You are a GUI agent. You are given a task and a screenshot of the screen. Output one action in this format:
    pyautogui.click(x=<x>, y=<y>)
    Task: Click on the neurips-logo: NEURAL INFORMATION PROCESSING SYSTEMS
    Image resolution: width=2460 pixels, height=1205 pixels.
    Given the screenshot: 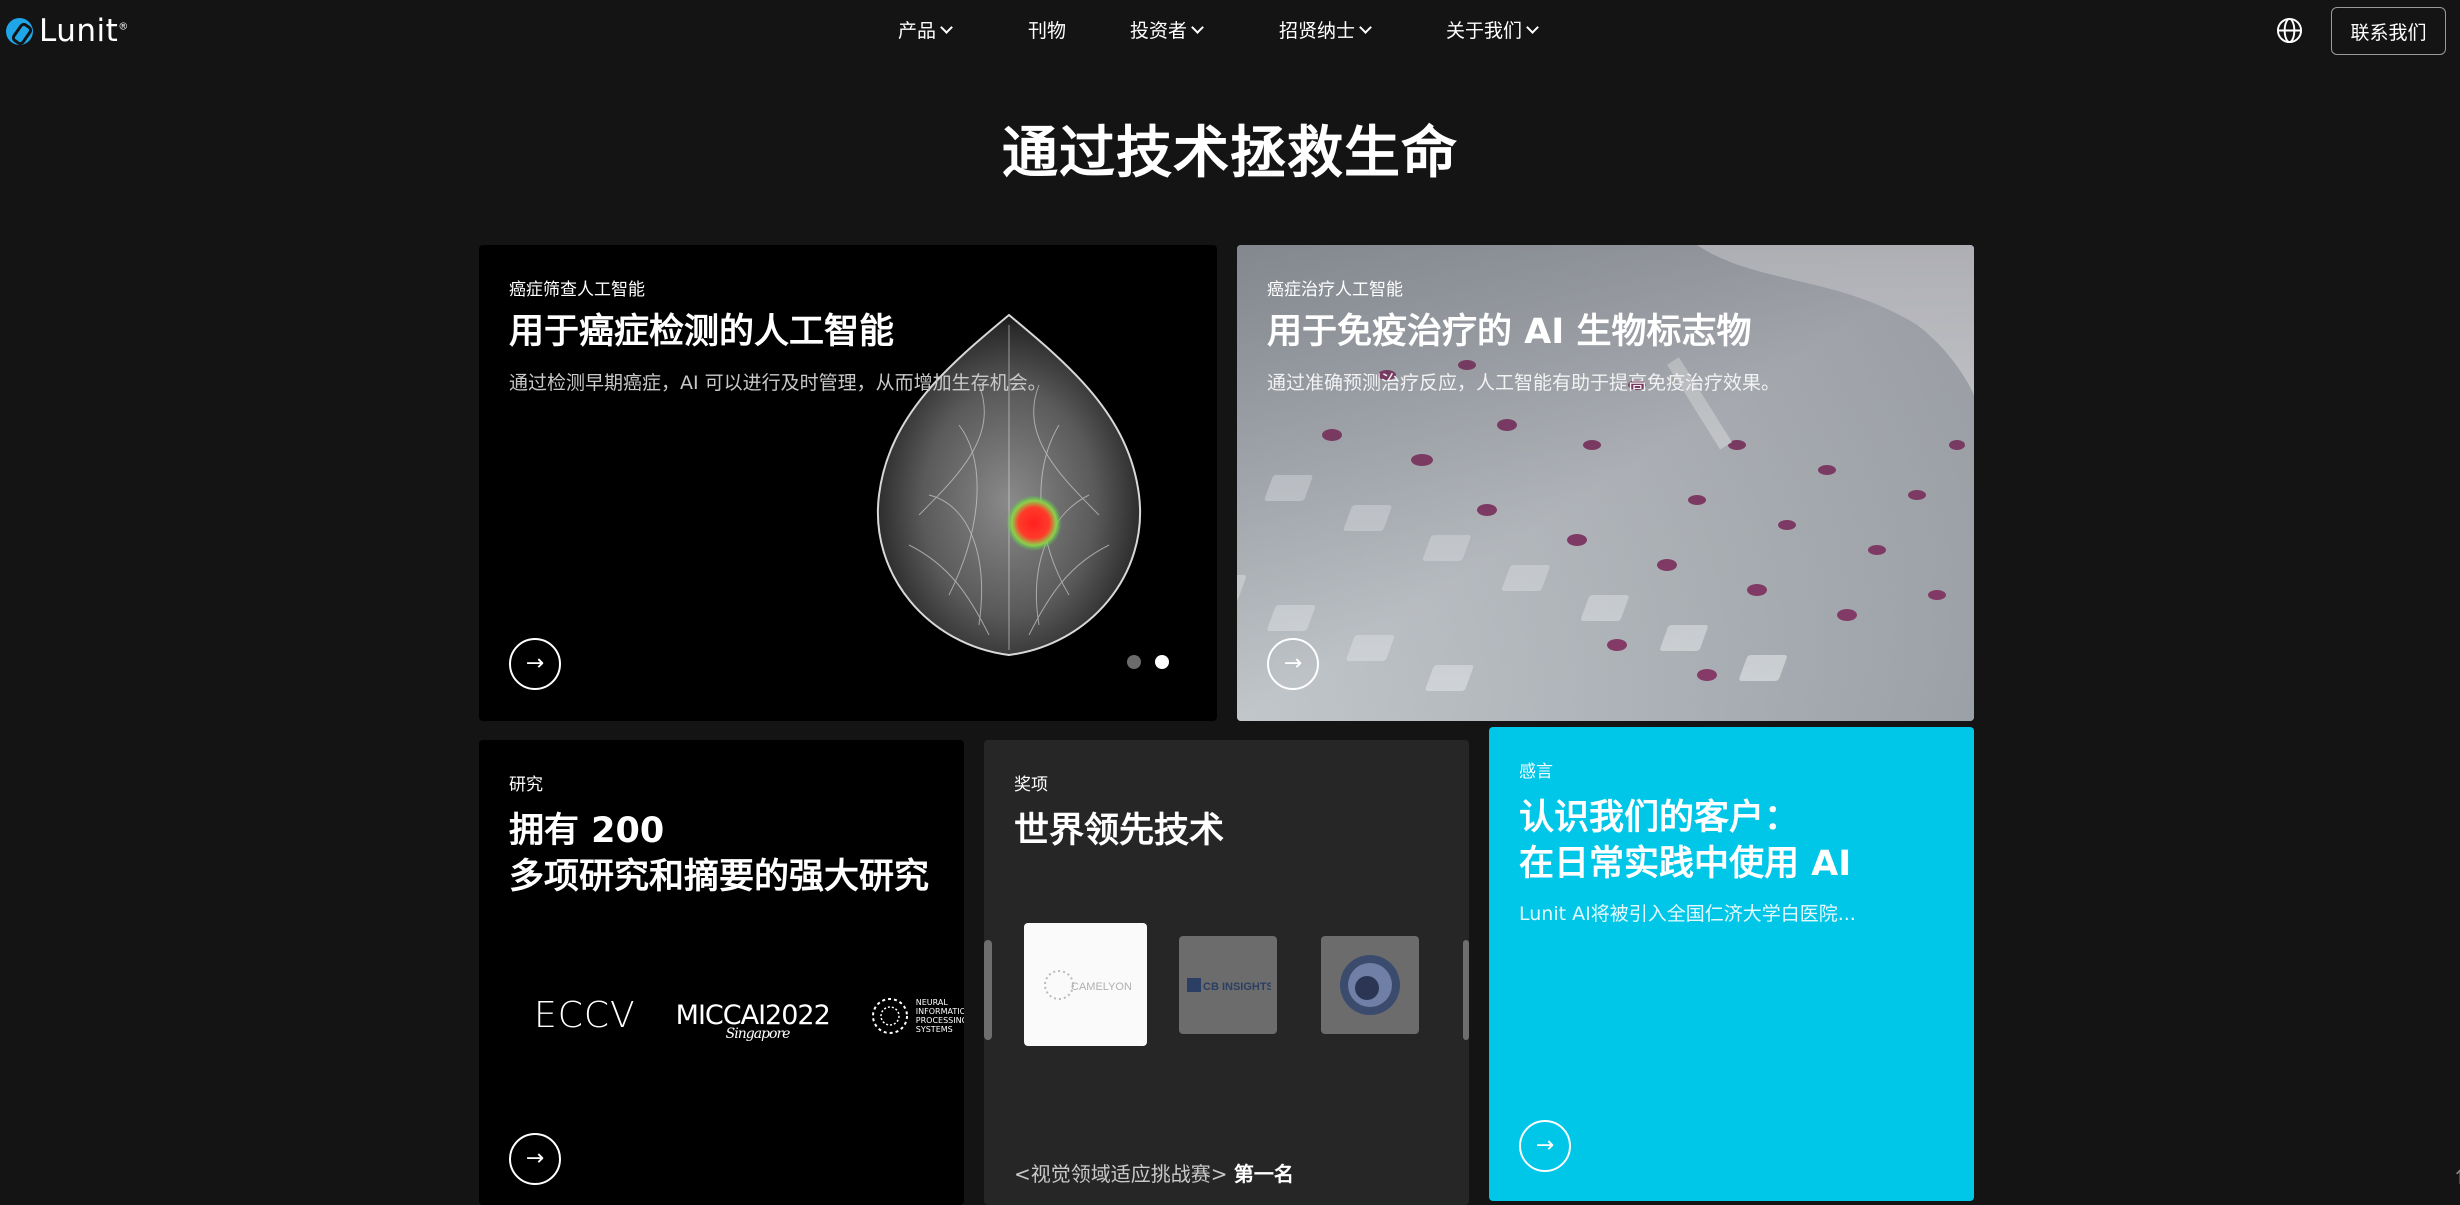 What is the action you would take?
    pyautogui.click(x=917, y=1016)
    